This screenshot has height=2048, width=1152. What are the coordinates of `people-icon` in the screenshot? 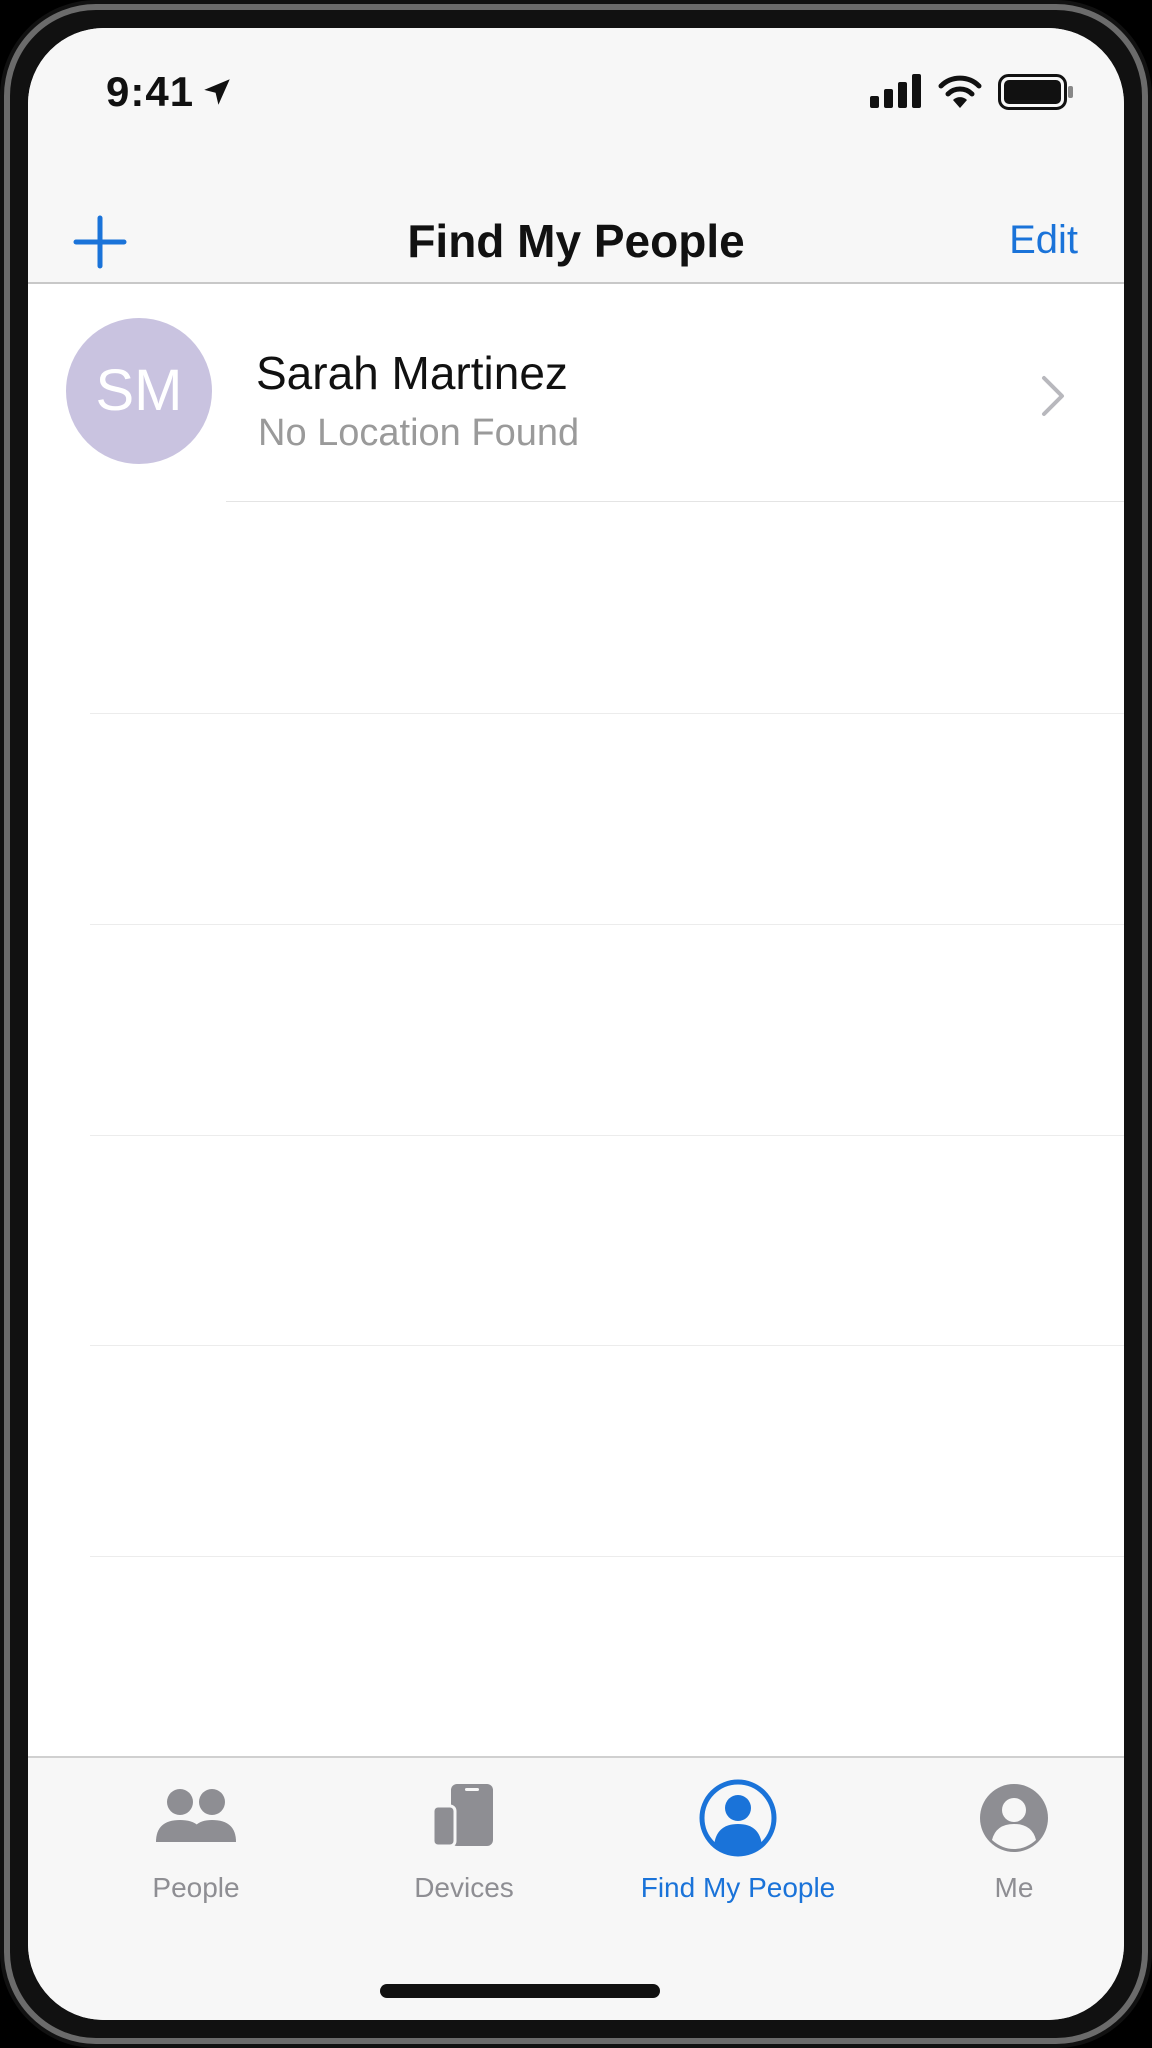 It's located at (196, 1815).